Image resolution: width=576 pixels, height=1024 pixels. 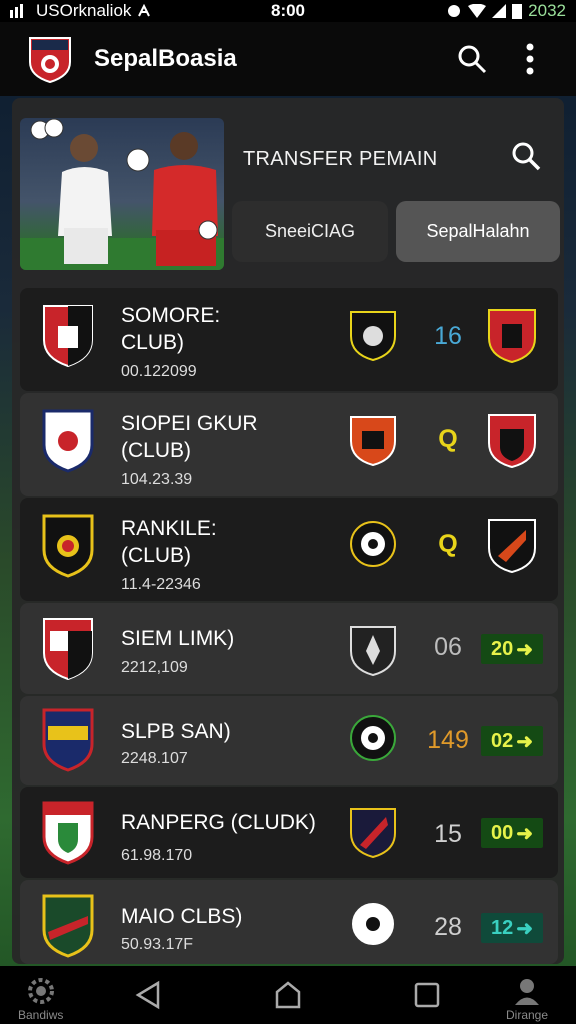 I want to click on fee-value: 20, so click(x=502, y=648).